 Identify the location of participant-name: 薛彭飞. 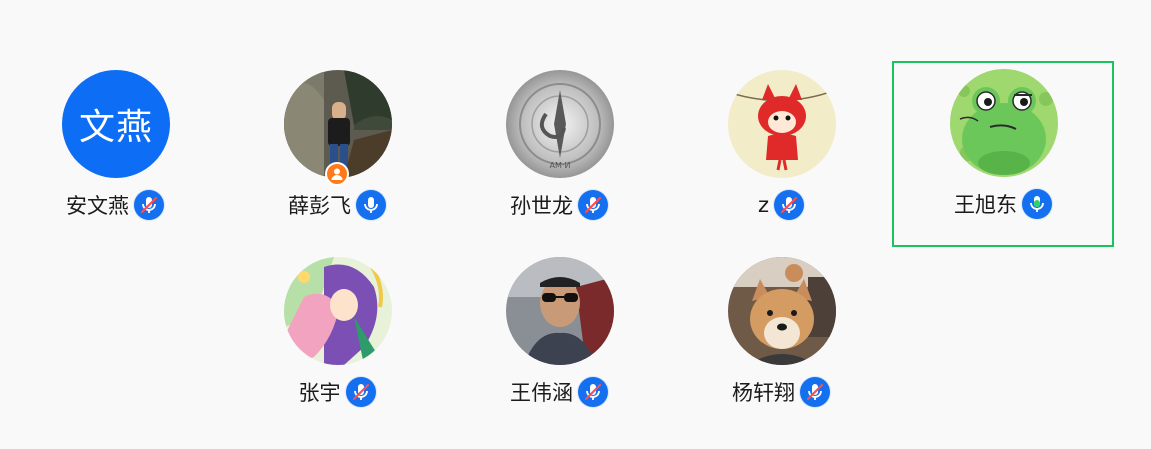
(319, 206).